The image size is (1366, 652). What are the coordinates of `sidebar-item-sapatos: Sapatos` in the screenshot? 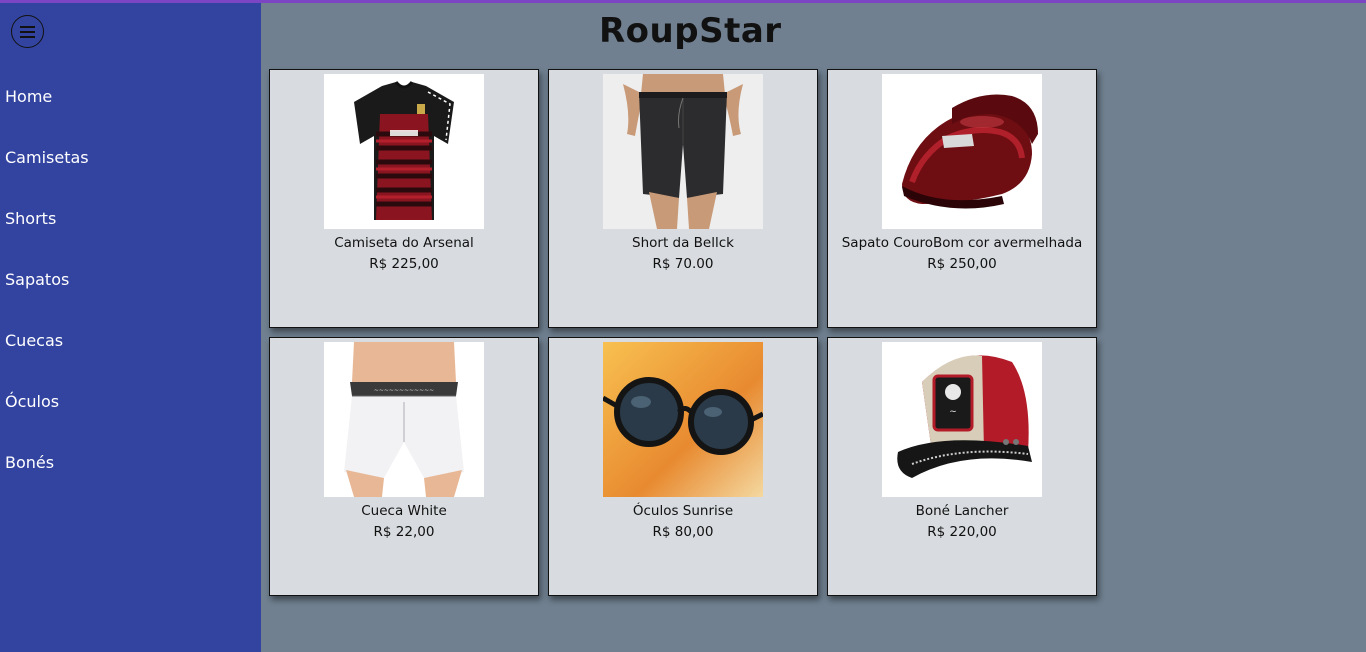 It's located at (37, 280).